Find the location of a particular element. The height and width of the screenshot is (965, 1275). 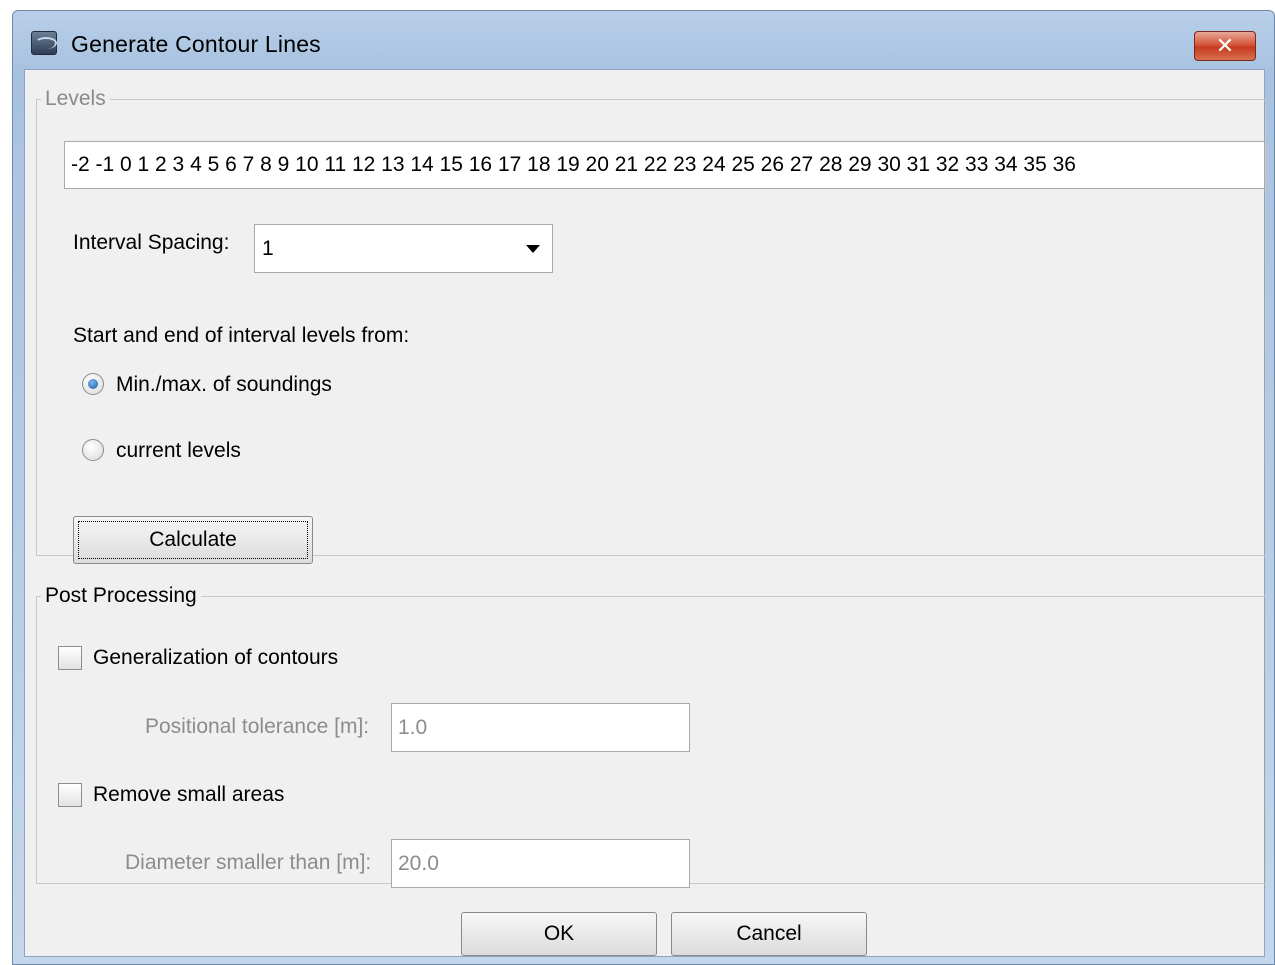

radio-current-levels-label: current levels is located at coordinates (178, 451).